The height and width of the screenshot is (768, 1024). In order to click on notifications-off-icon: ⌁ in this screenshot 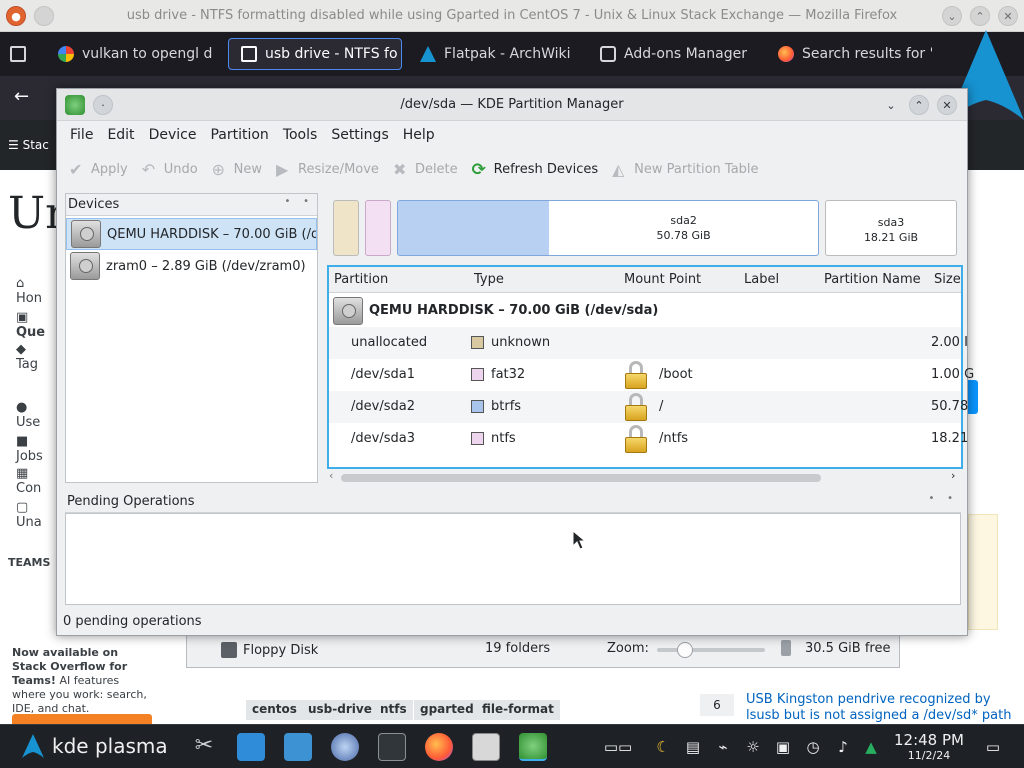, I will do `click(723, 747)`.